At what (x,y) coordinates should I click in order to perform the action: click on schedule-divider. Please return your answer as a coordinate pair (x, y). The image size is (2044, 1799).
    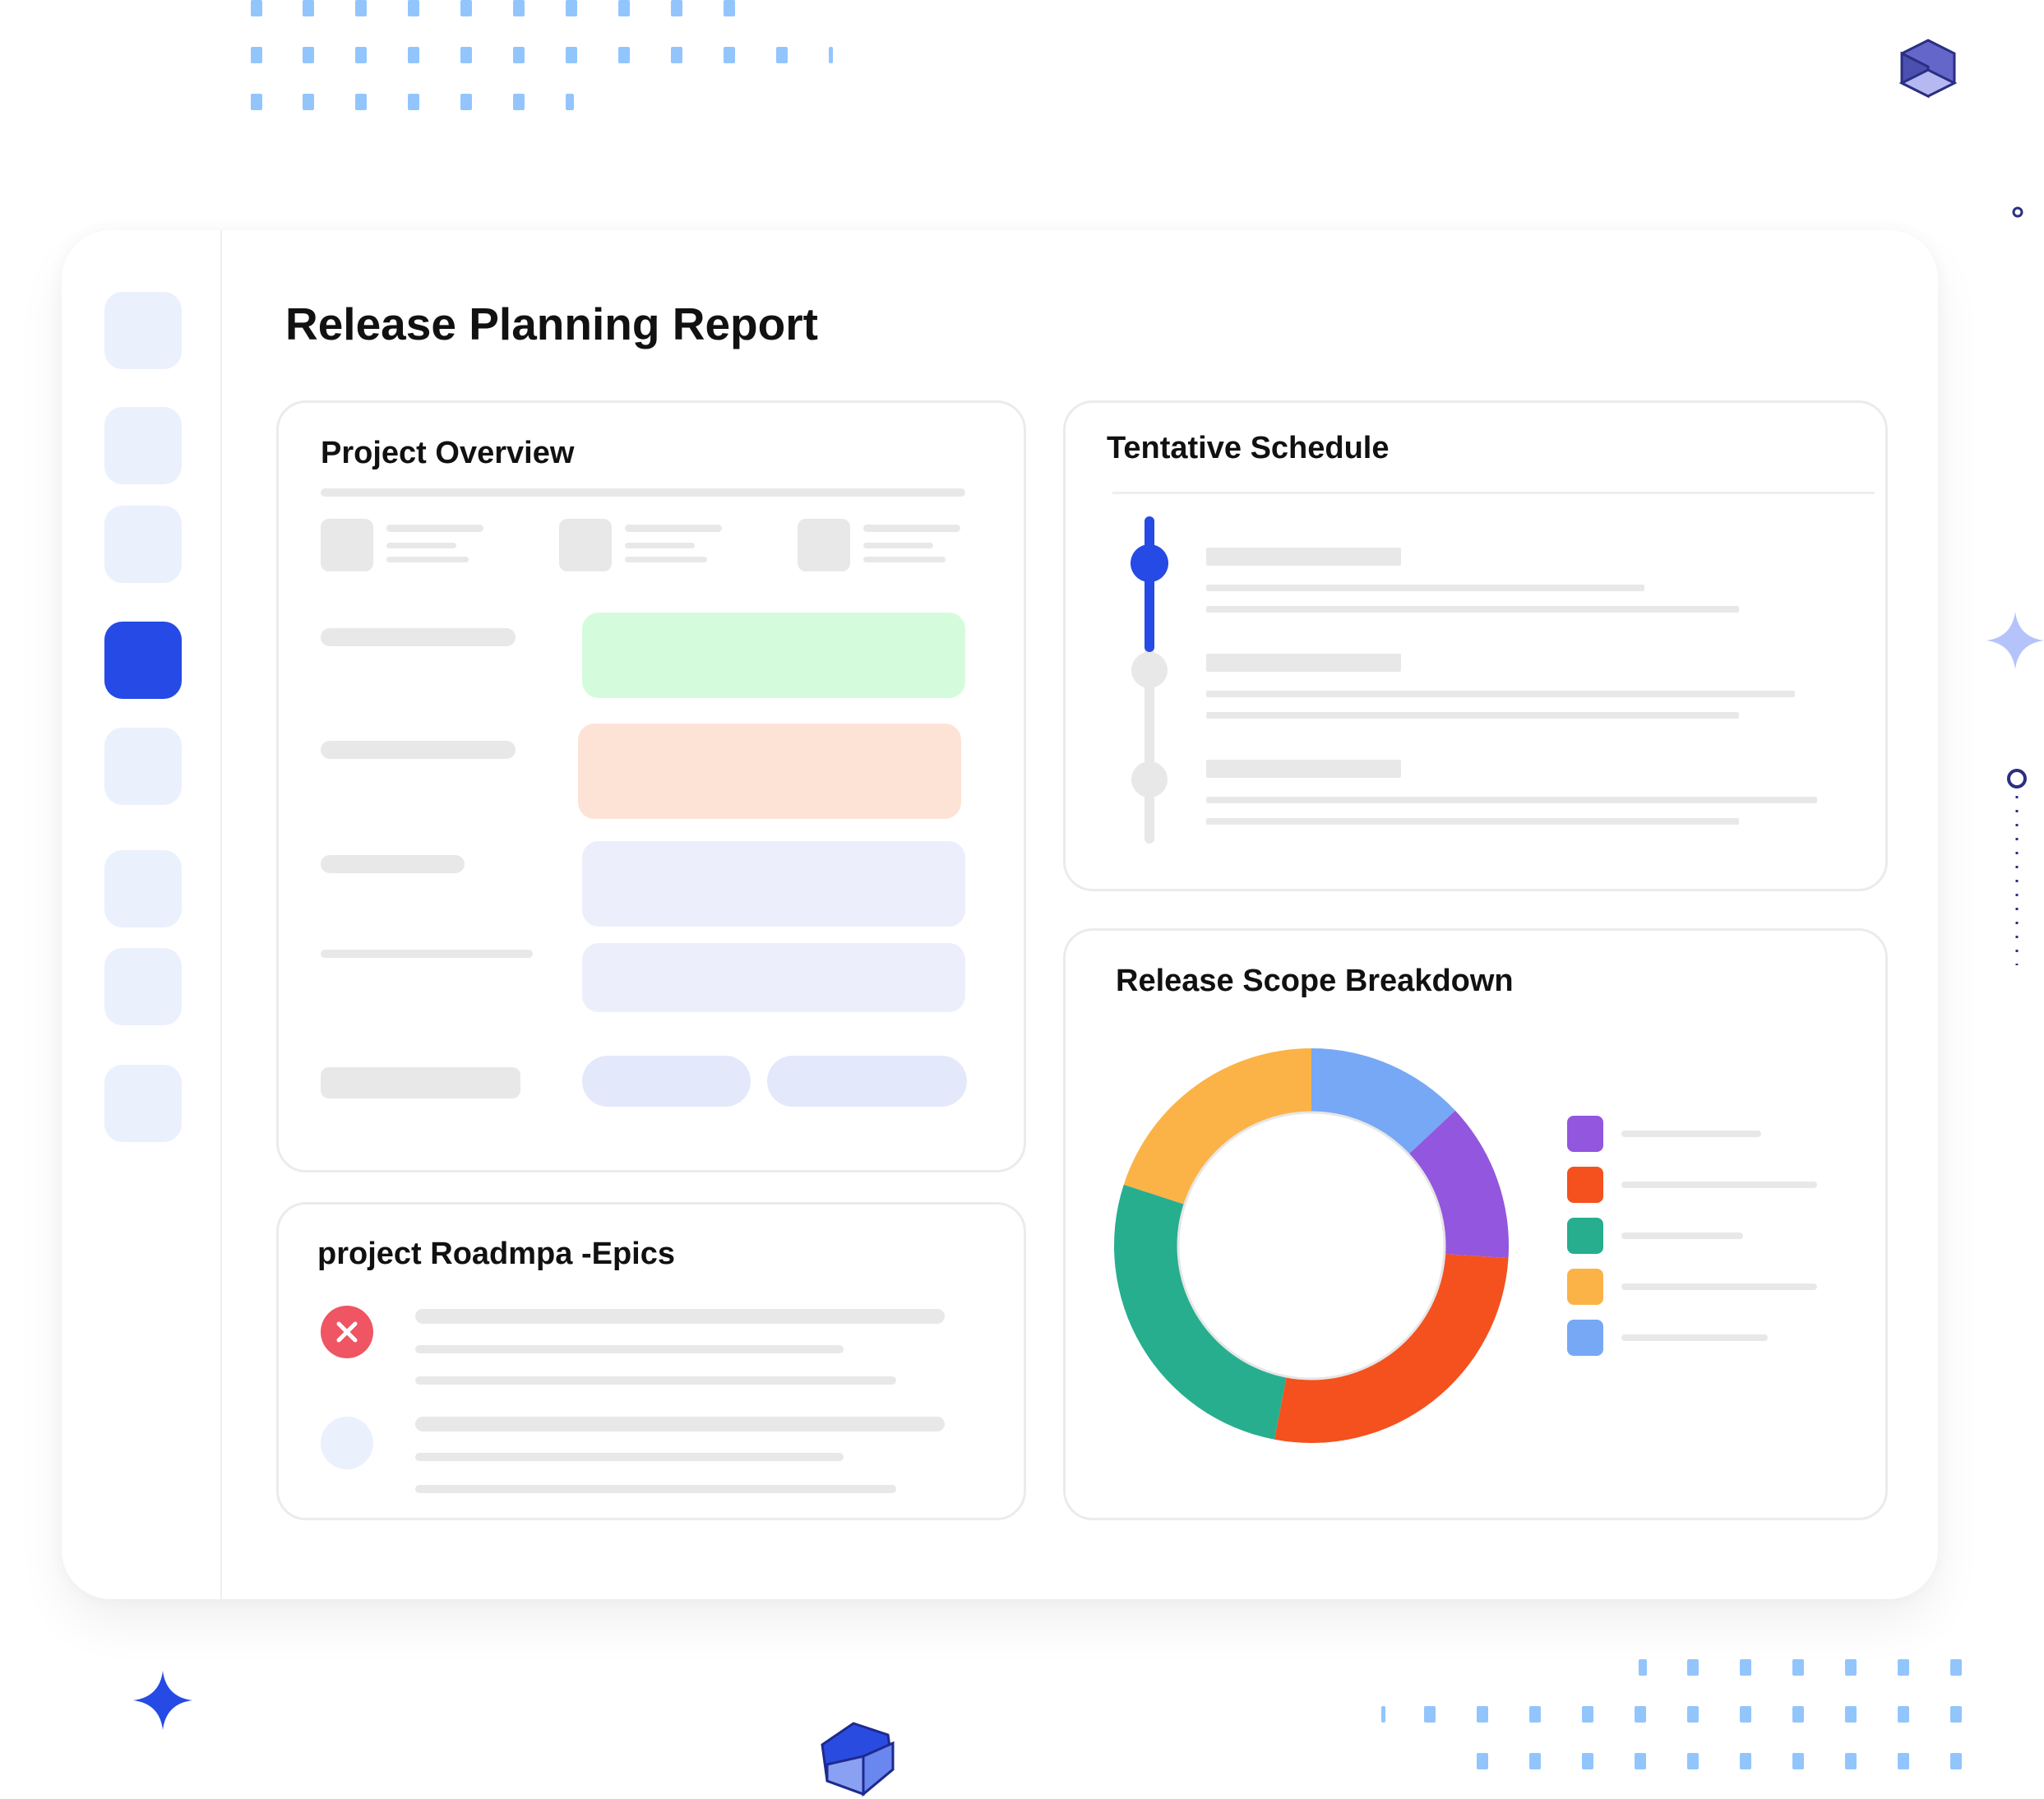
    Looking at the image, I should click on (1493, 493).